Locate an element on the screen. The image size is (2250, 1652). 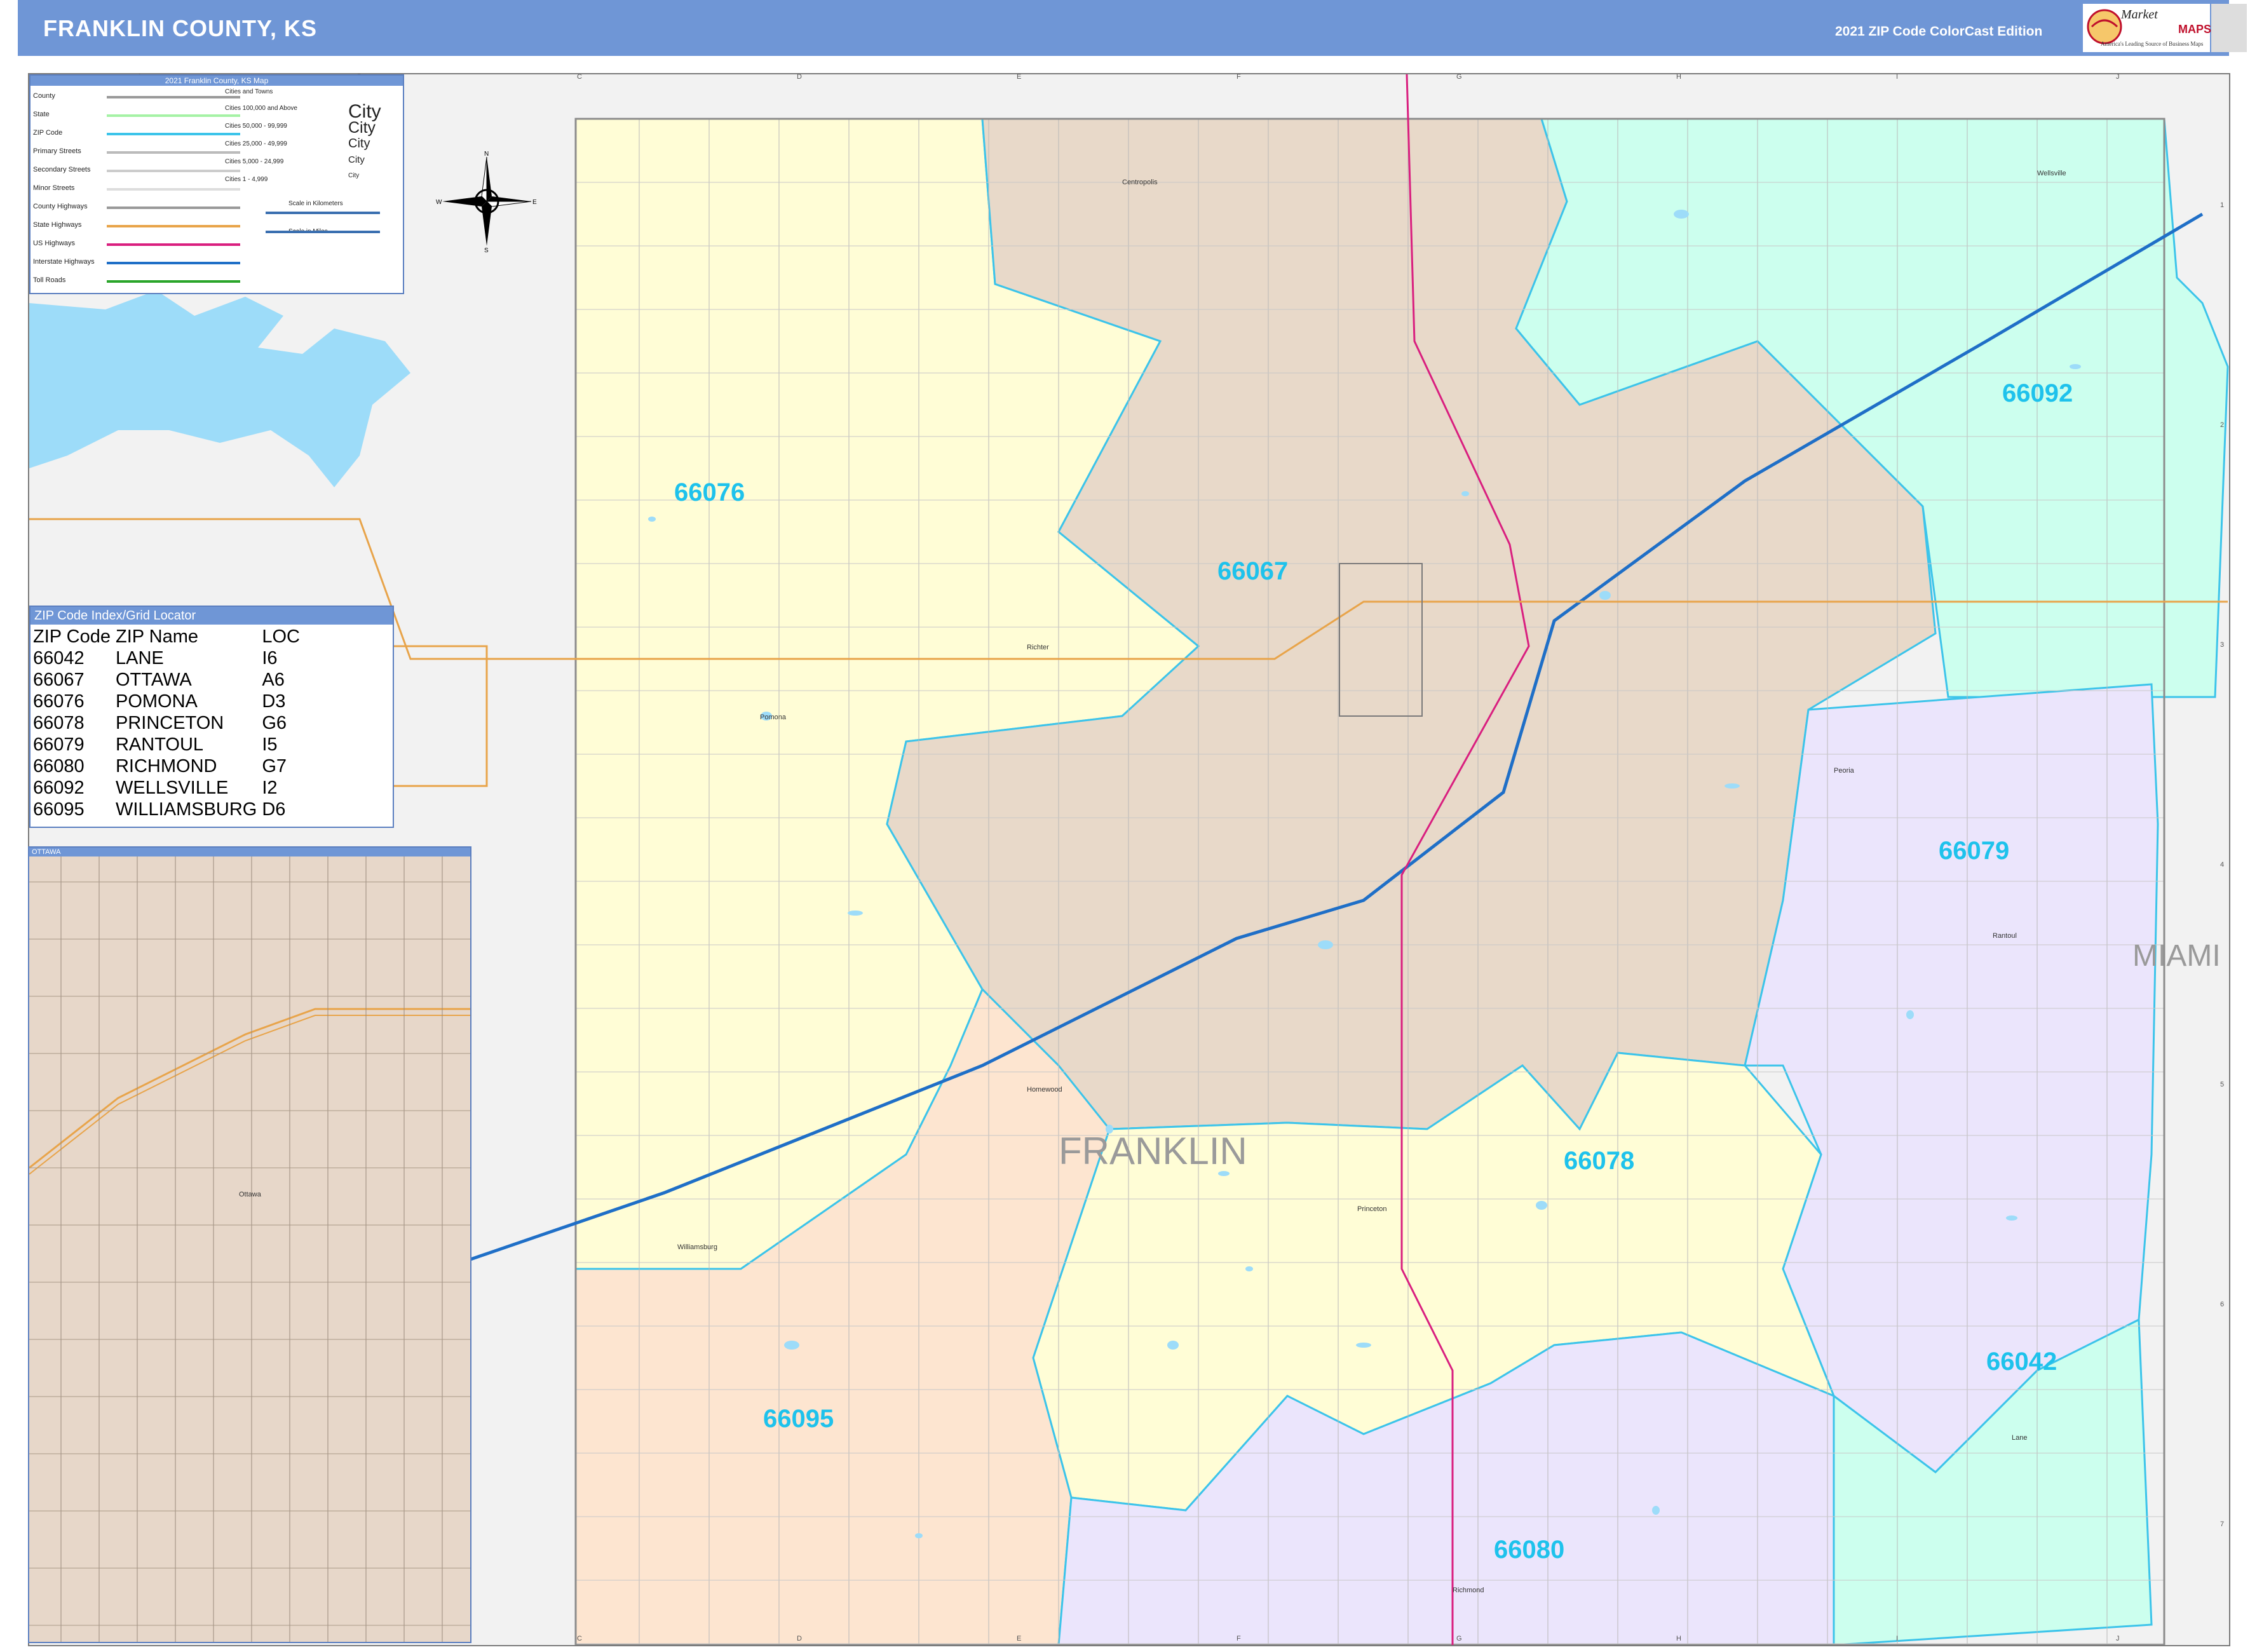
legend-item: State Highways is located at coordinates (57, 225).